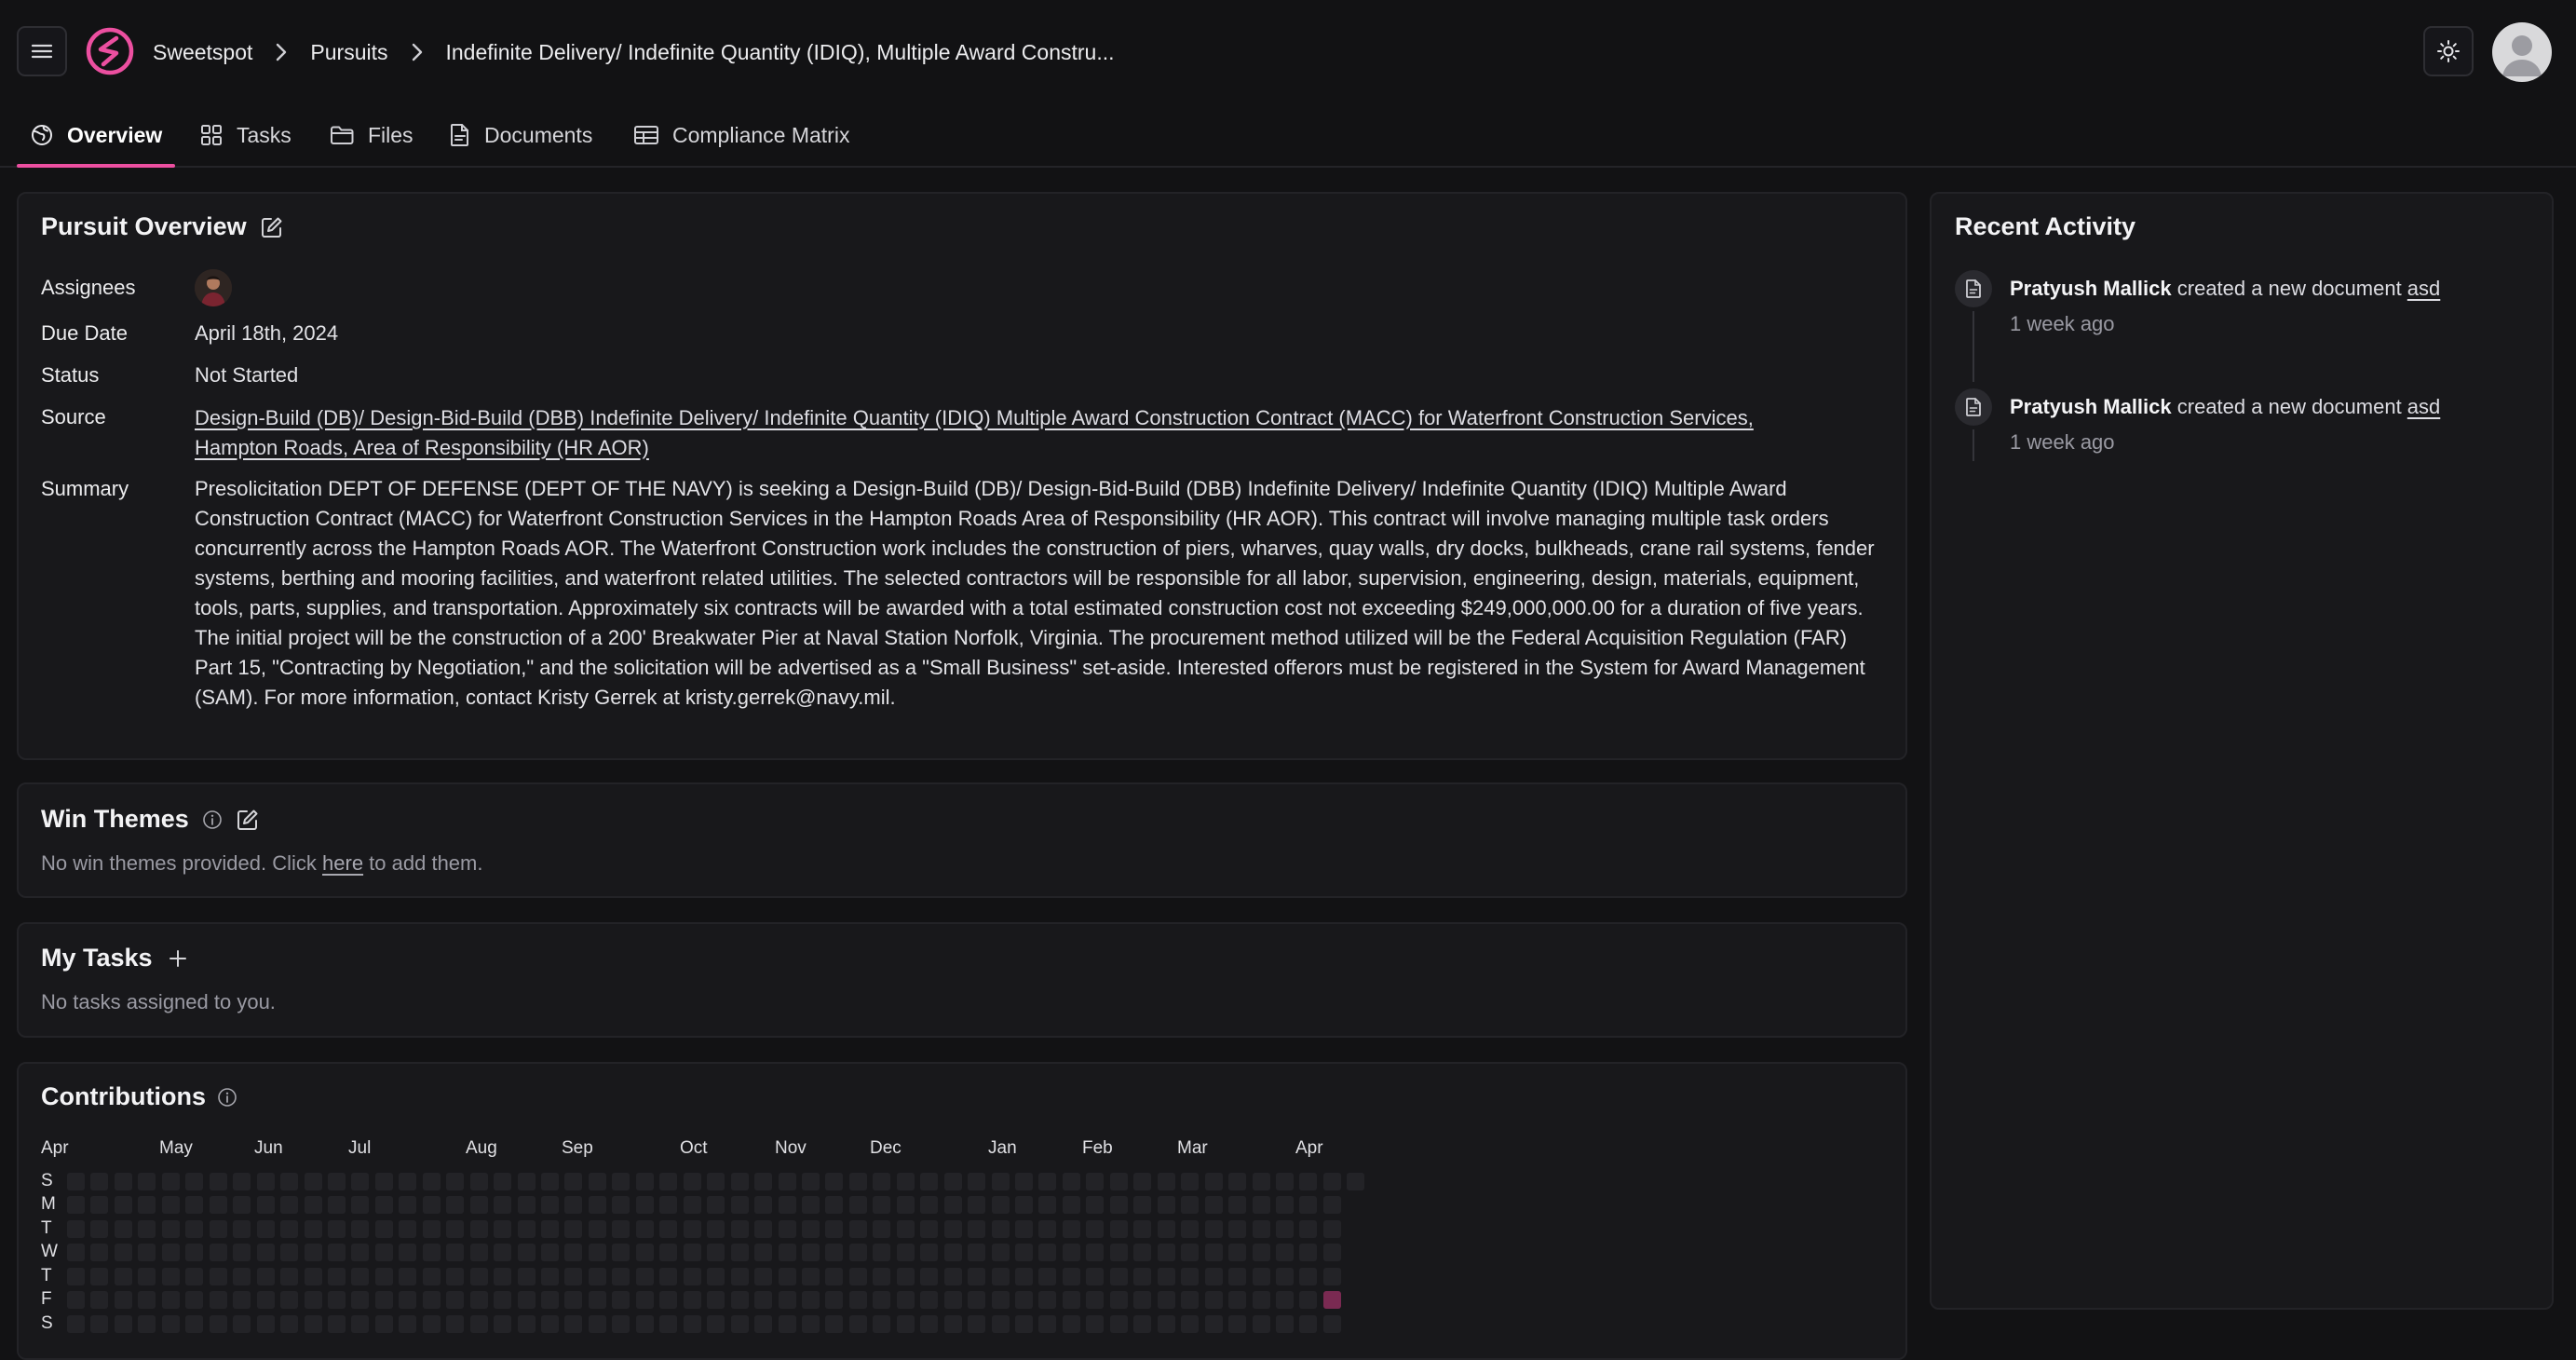 This screenshot has height=1360, width=2576. I want to click on edit-icon, so click(272, 227).